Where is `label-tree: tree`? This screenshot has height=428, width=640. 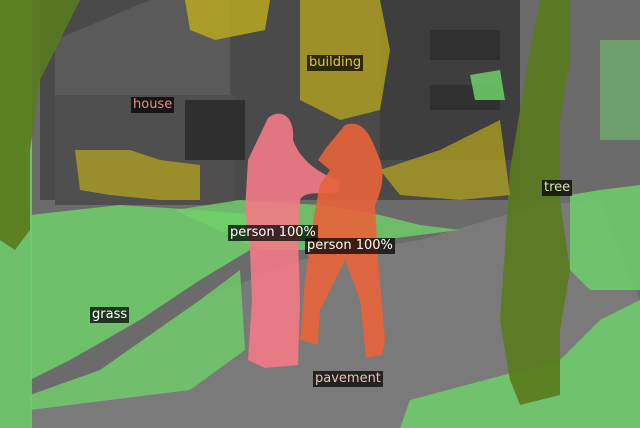
label-tree: tree is located at coordinates (557, 188).